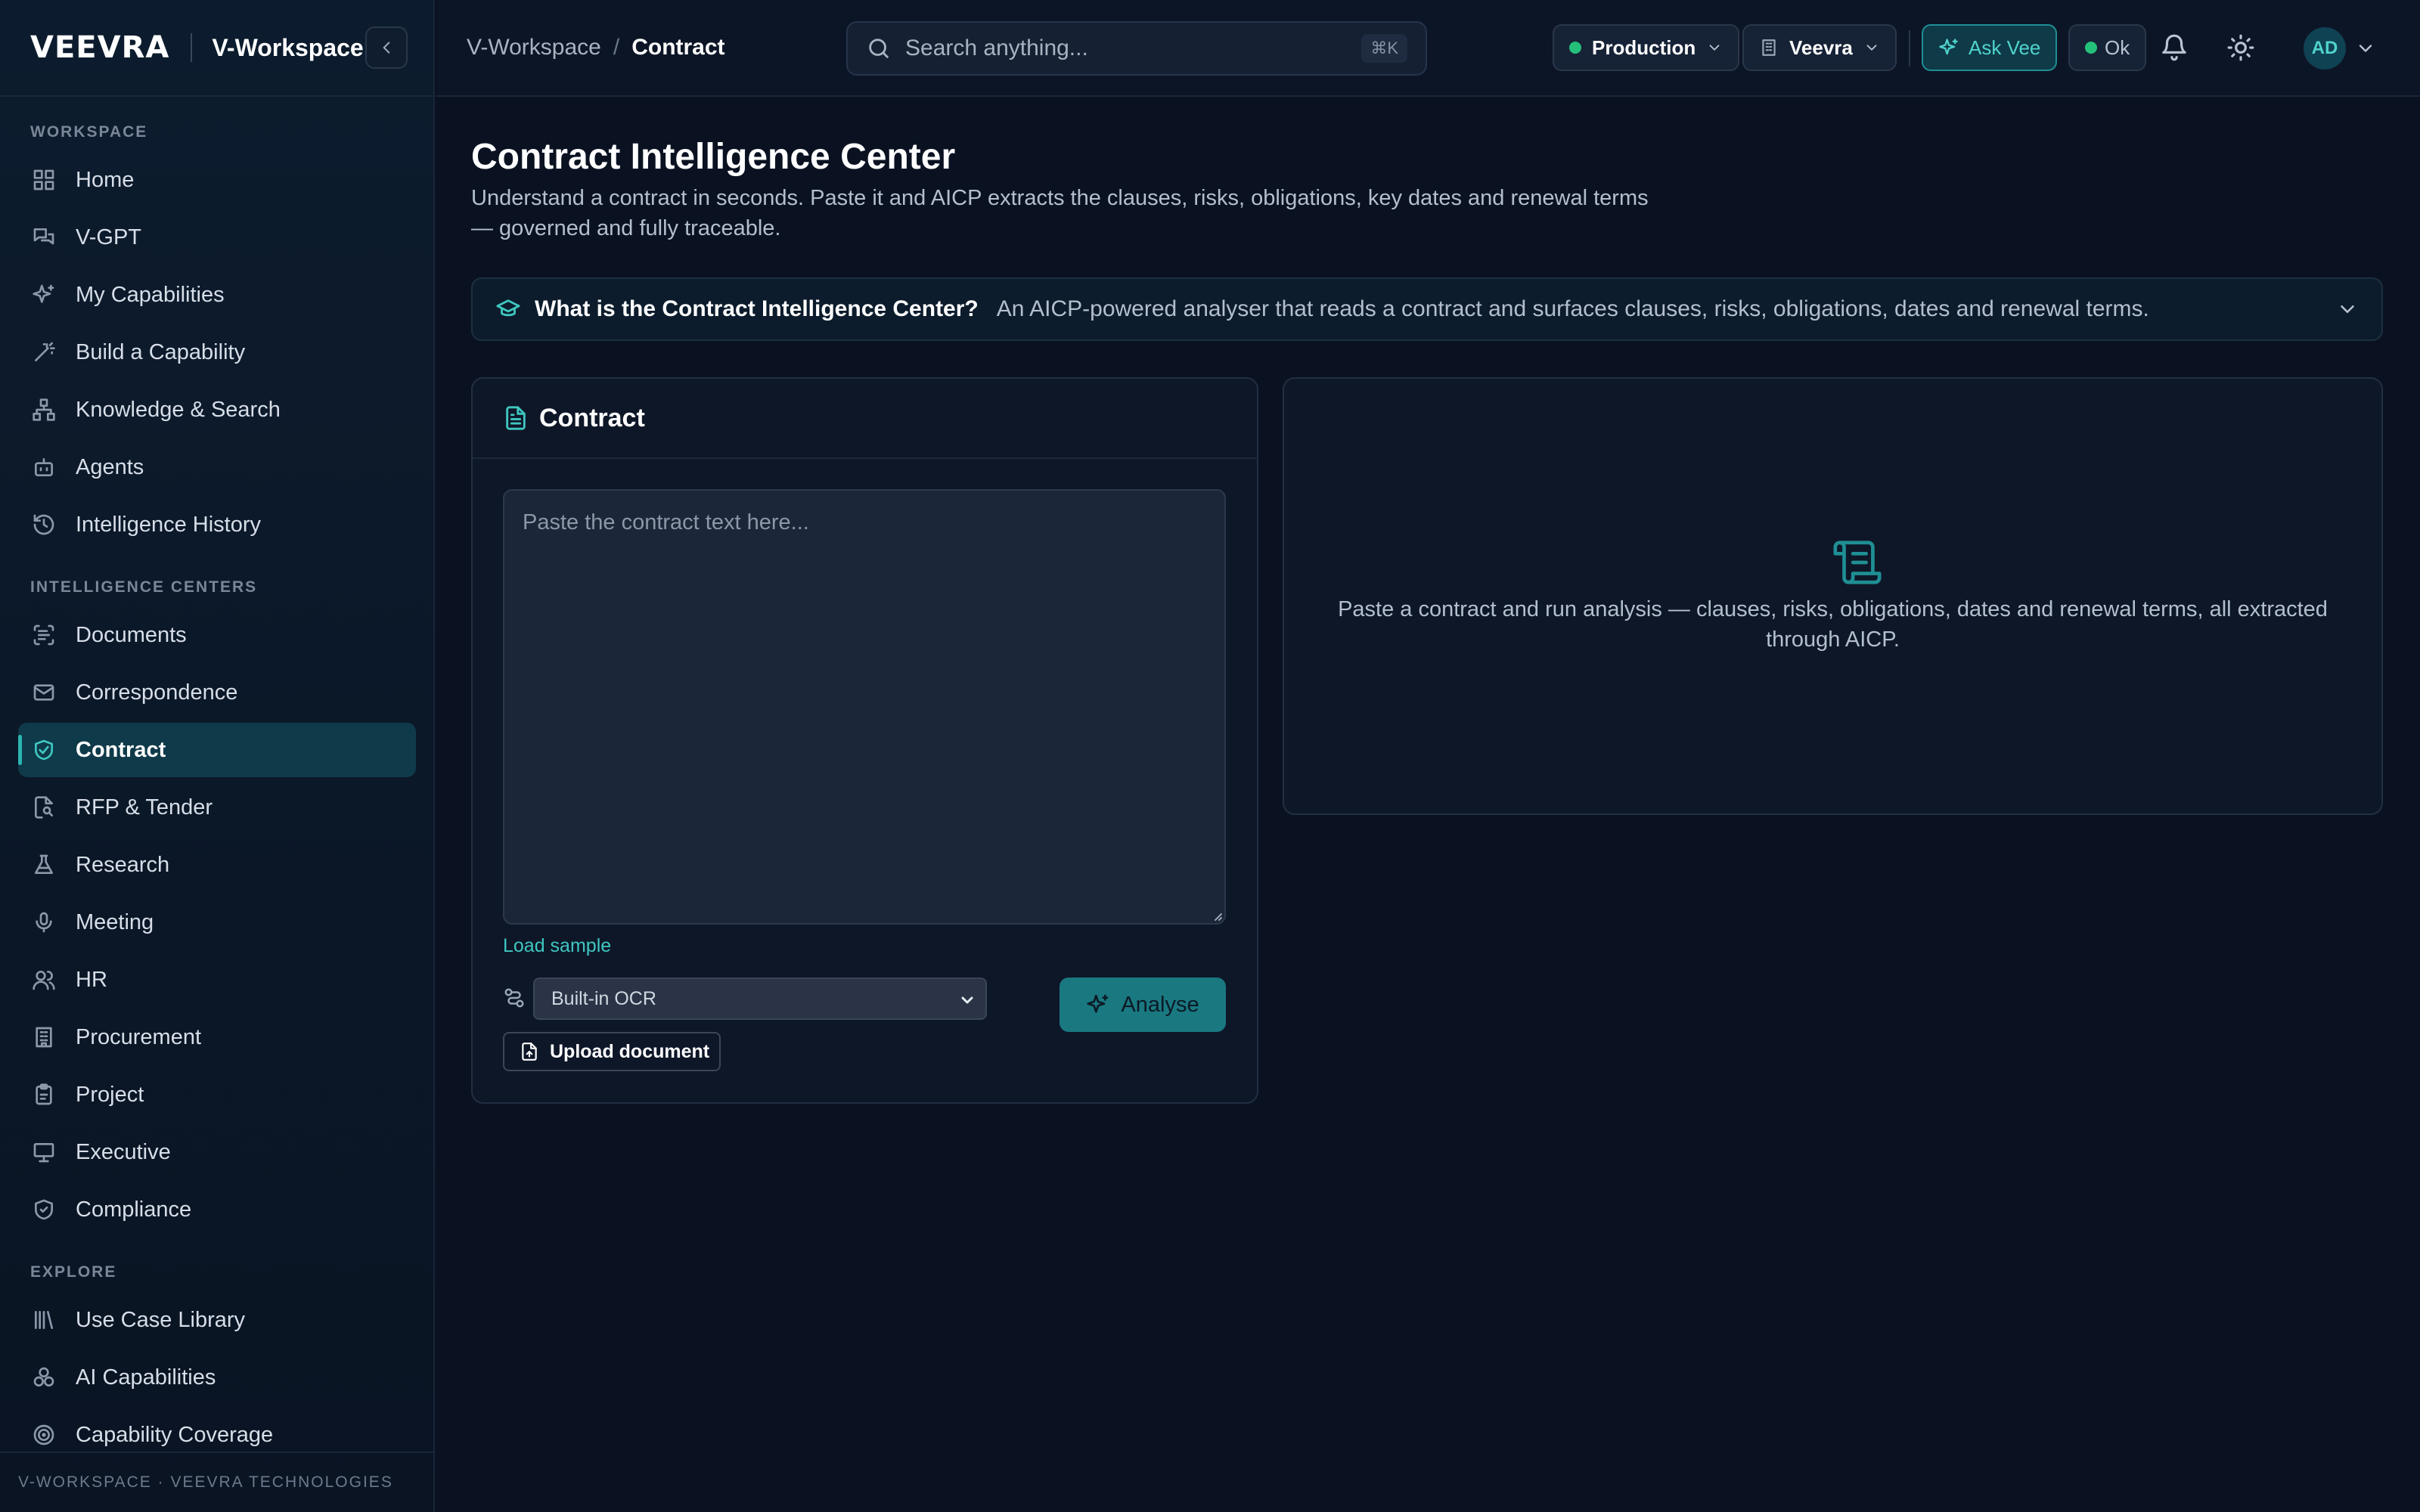 The image size is (2420, 1512). I want to click on search-bar: Search anything... ⌘K, so click(1136, 48).